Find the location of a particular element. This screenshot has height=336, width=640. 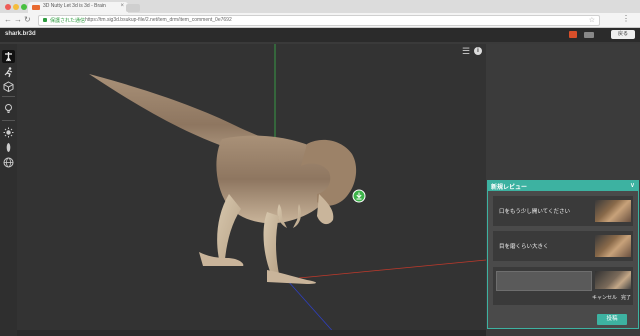

app-header: shark.br3d 戻る is located at coordinates (320, 35).